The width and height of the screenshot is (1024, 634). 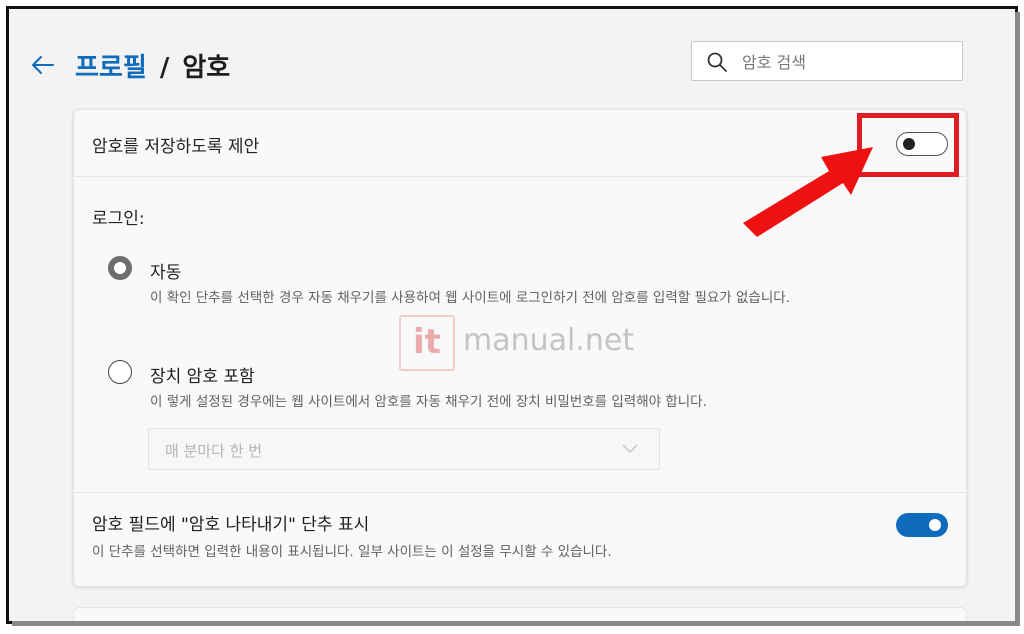 I want to click on frequency-select-value: 매 분마다 한 번, so click(x=214, y=451).